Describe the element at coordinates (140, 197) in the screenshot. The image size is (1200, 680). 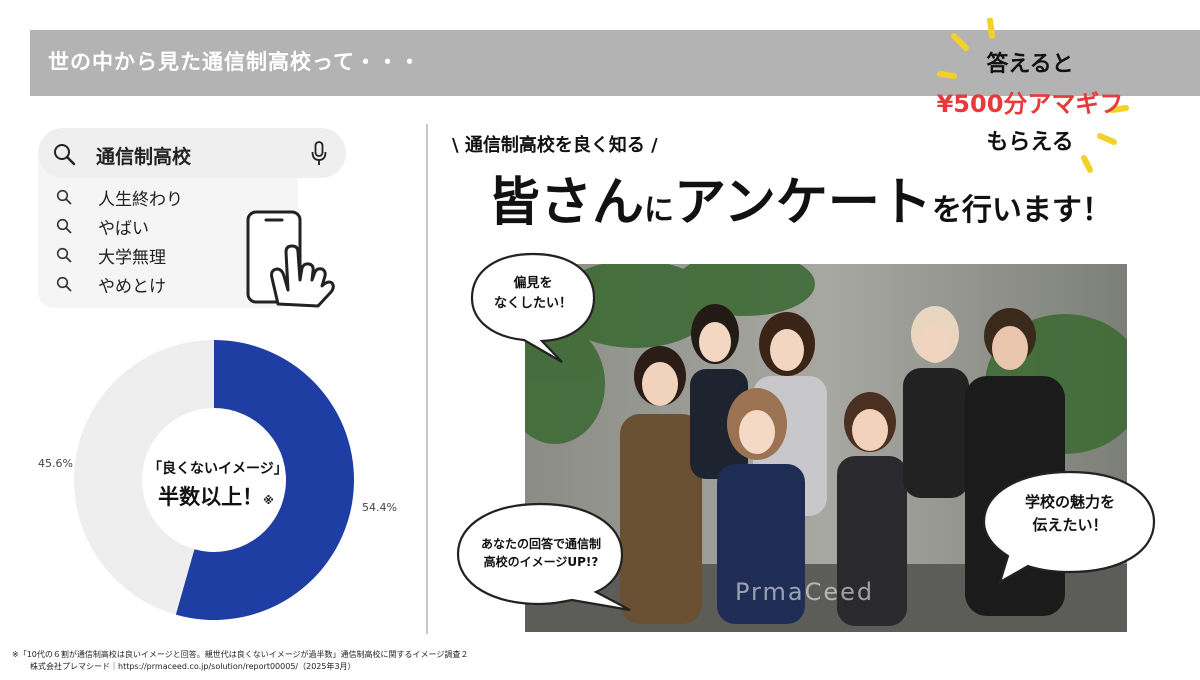
I see `suggestion-item: 人生終わり` at that location.